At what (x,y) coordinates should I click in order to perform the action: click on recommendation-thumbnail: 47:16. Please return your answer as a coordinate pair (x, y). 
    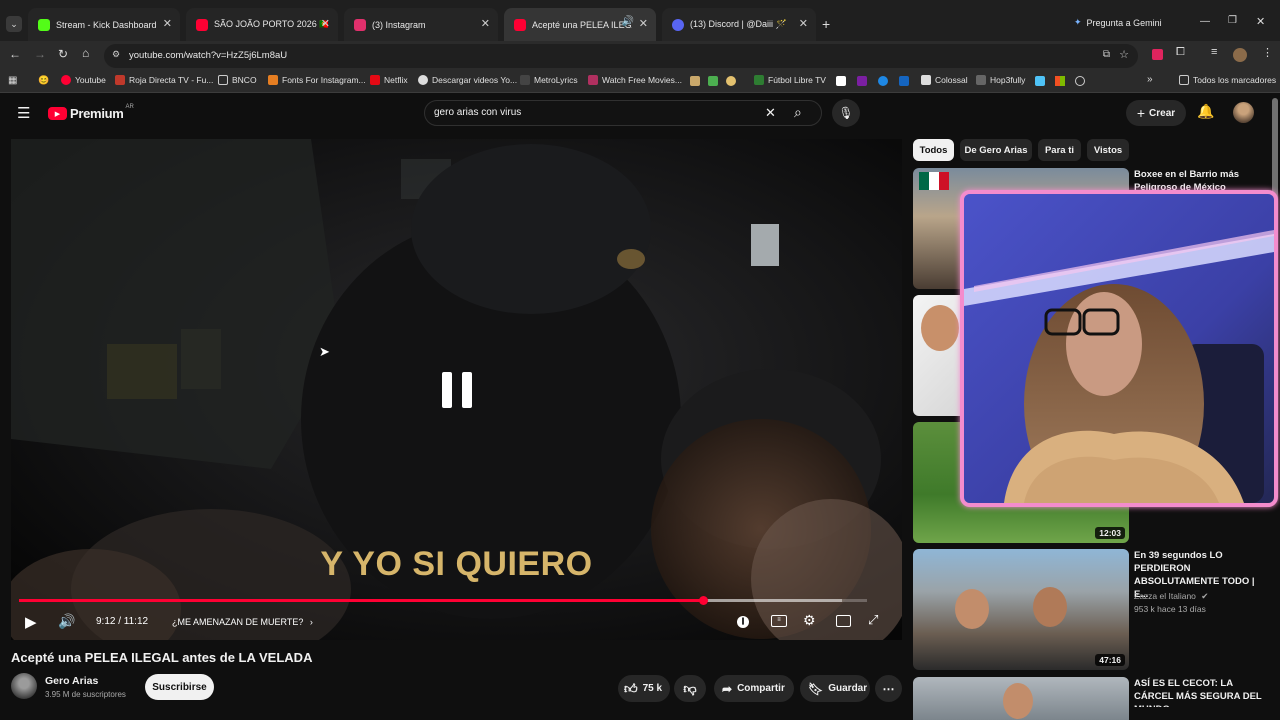
    Looking at the image, I should click on (1021, 609).